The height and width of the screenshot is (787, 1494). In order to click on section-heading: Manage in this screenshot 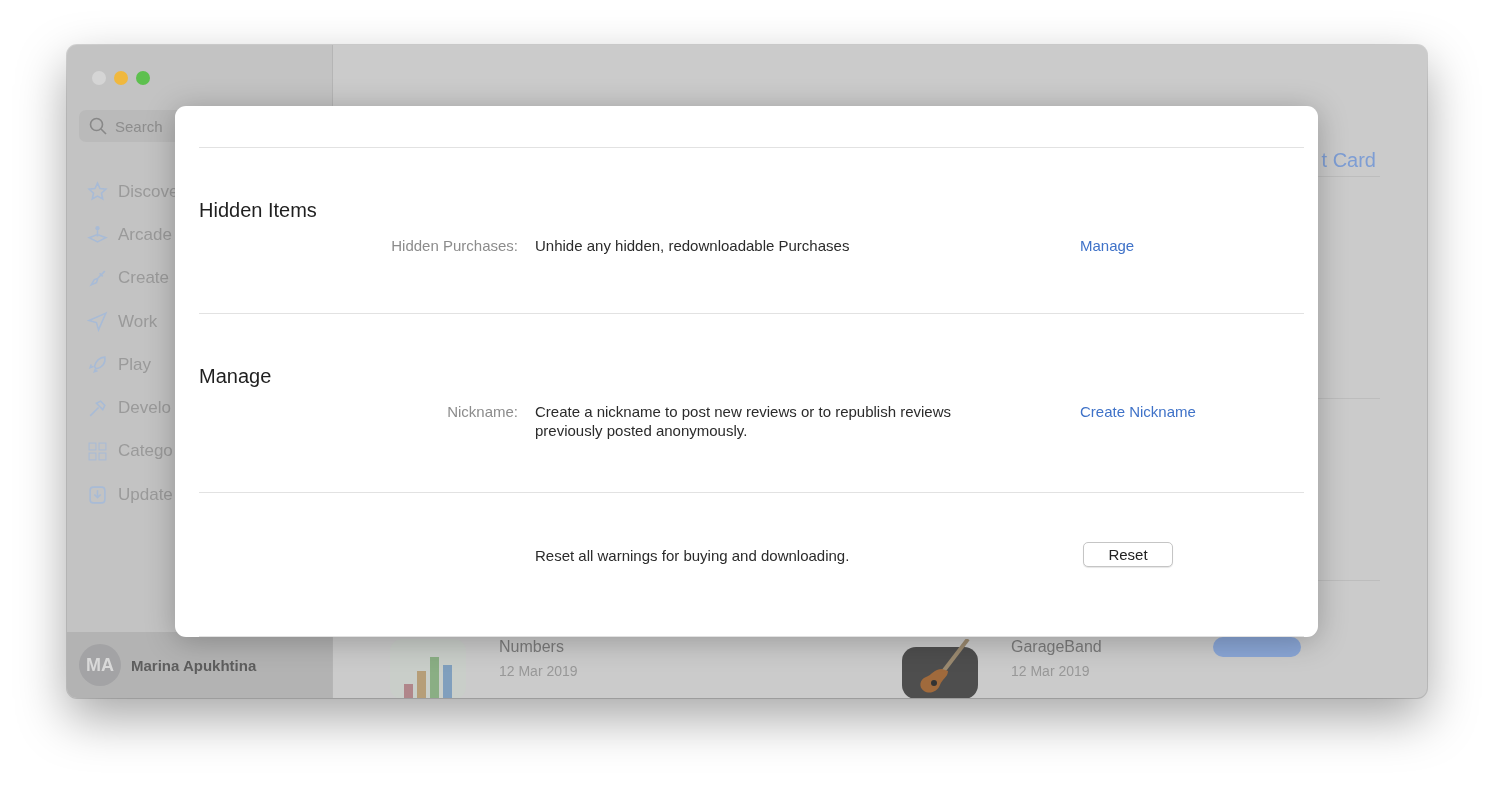, I will do `click(236, 376)`.